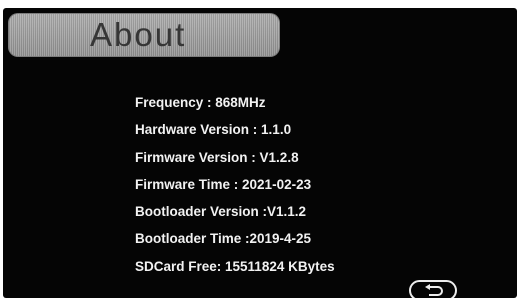 The width and height of the screenshot is (525, 303). What do you see at coordinates (223, 239) in the screenshot?
I see `bootloader-time-info: Bootloader Time :2019-4-25` at bounding box center [223, 239].